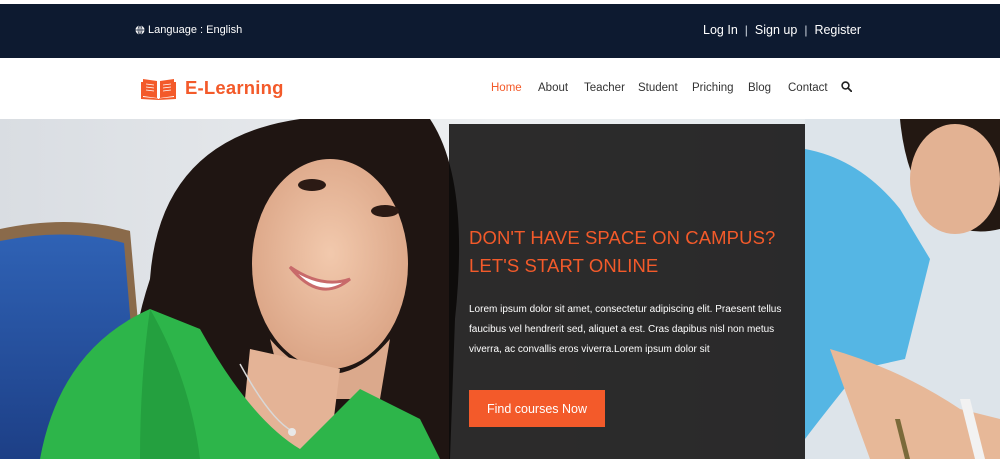 The height and width of the screenshot is (459, 1000). I want to click on search-icon, so click(846, 86).